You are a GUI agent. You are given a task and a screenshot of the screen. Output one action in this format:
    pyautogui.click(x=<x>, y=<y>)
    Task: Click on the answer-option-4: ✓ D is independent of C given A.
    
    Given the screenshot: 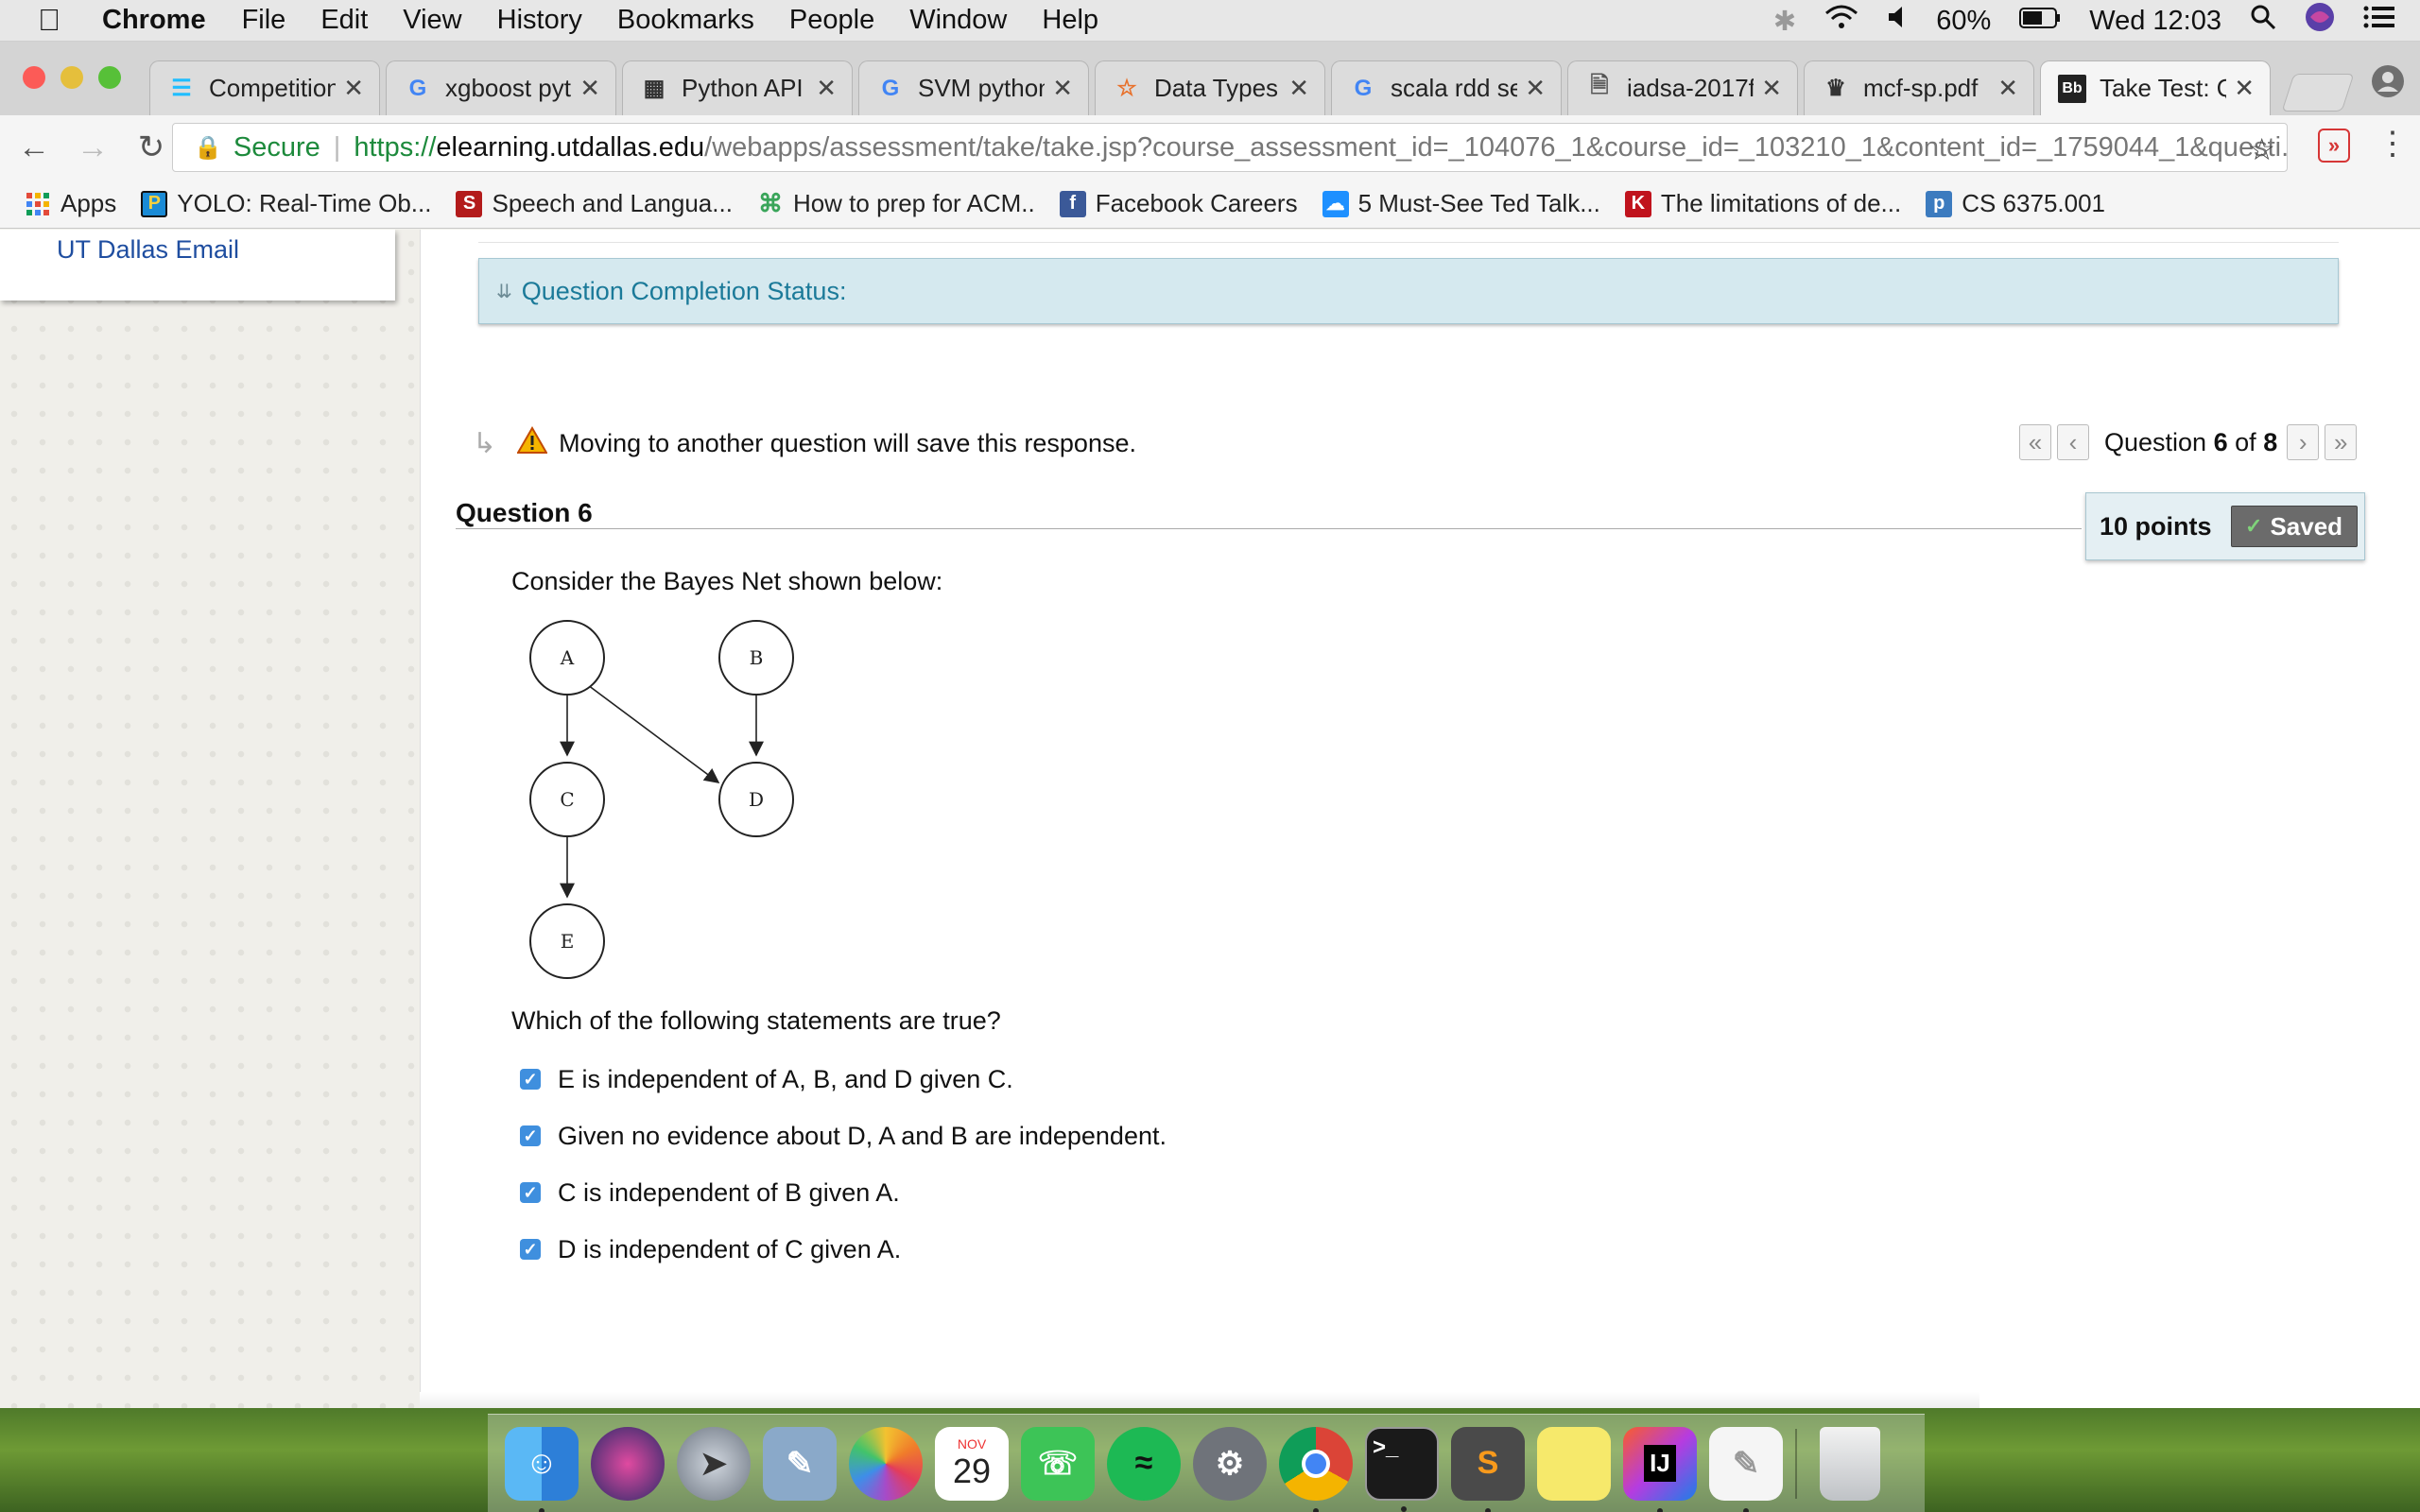 What is the action you would take?
    pyautogui.click(x=710, y=1249)
    